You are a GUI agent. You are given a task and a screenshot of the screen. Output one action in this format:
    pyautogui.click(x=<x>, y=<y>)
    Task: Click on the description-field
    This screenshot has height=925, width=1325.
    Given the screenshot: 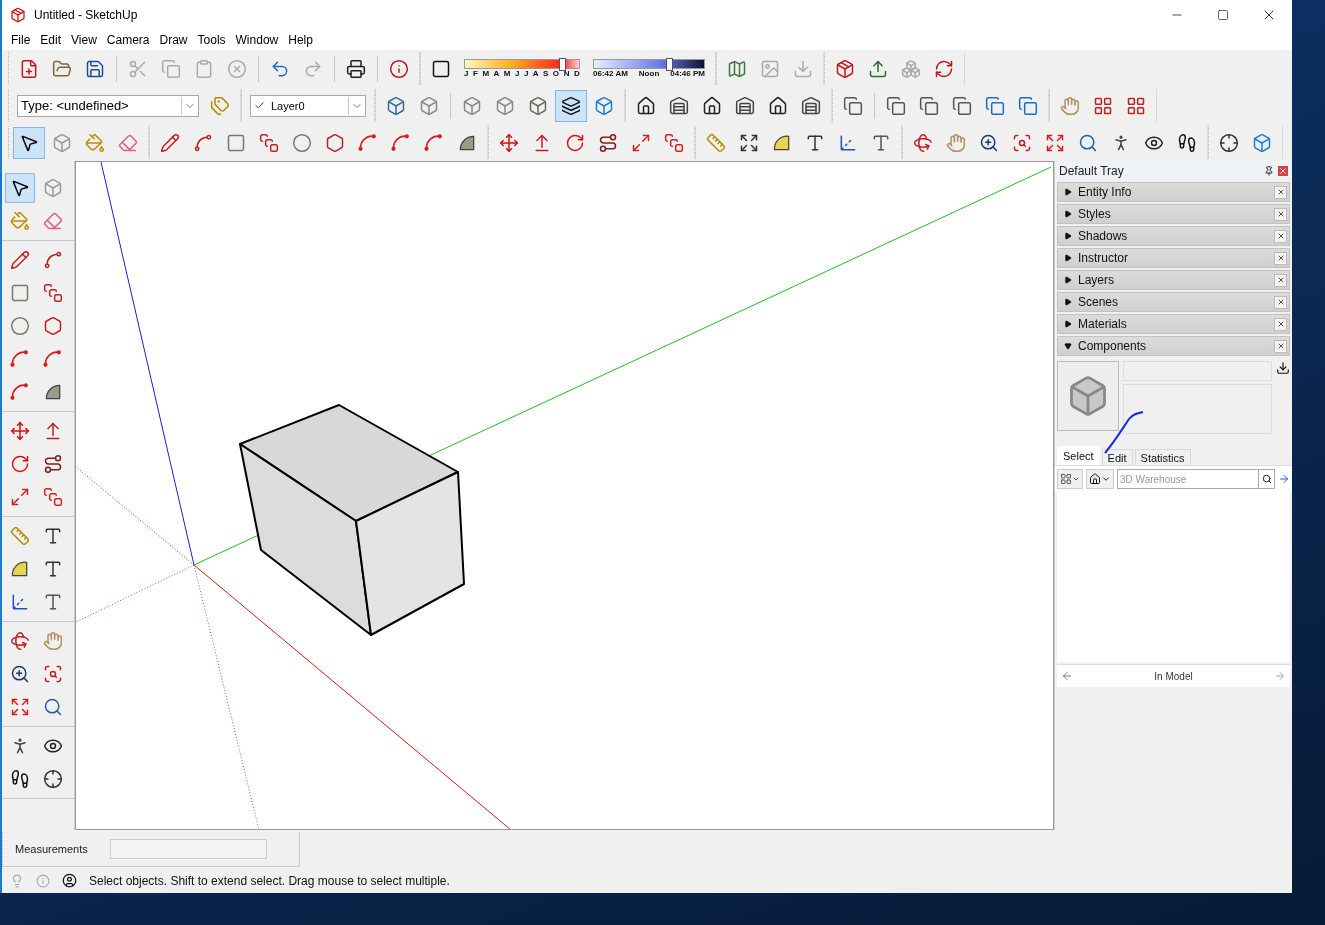 What is the action you would take?
    pyautogui.click(x=1197, y=409)
    